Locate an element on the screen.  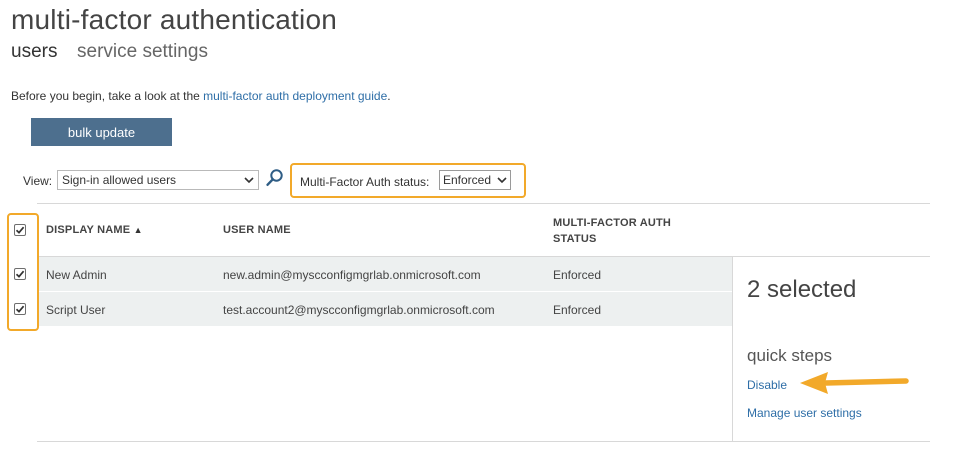
table-bottom-divider is located at coordinates (483, 441).